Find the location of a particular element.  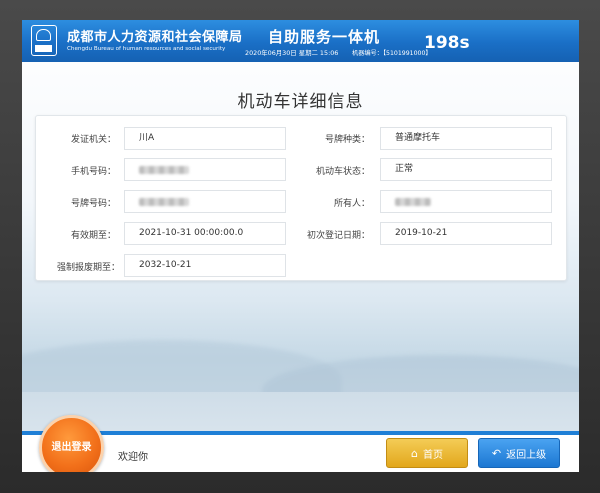

datetime: 2020年06月30日 星期二 15:06 is located at coordinates (292, 53).